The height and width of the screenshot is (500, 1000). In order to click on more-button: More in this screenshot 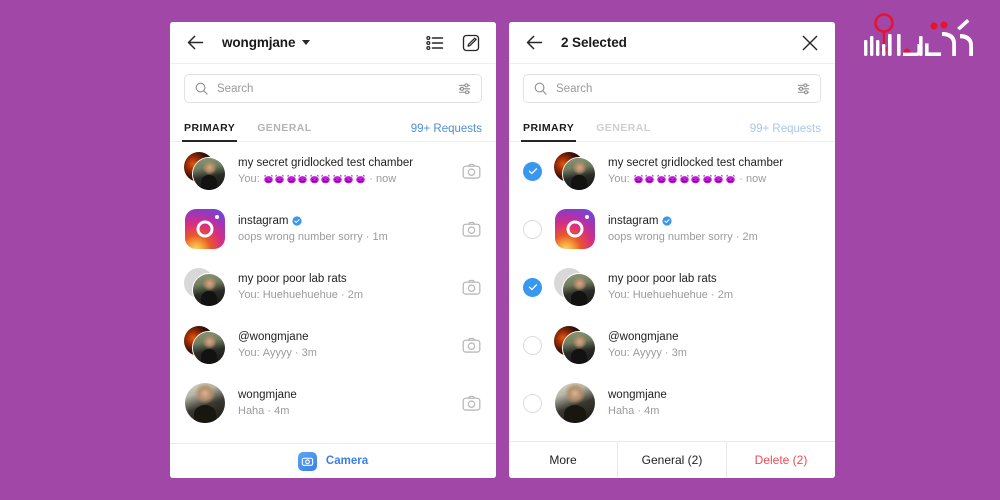, I will do `click(563, 460)`.